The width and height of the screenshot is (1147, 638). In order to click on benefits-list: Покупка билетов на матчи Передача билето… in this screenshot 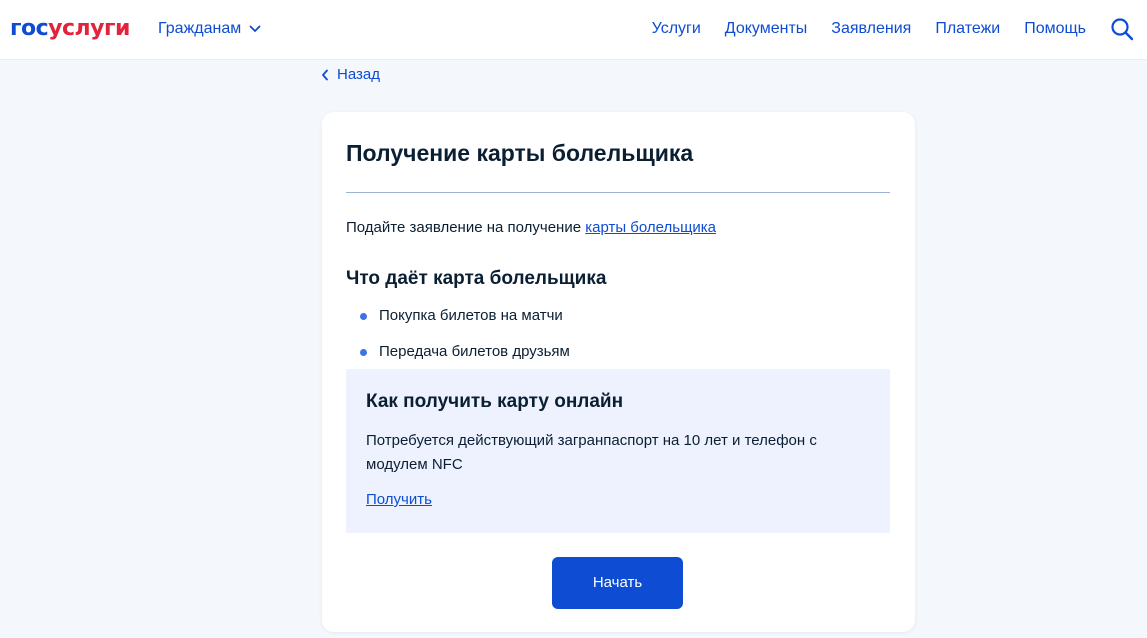, I will do `click(465, 342)`.